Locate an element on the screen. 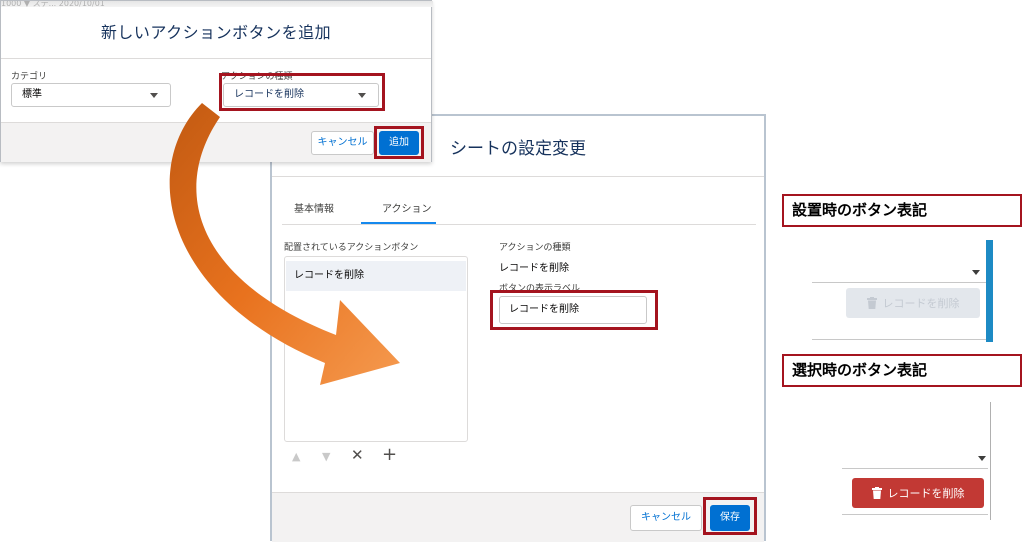 This screenshot has width=1024, height=542. dialog-footer: キャンセル 保存 is located at coordinates (518, 517).